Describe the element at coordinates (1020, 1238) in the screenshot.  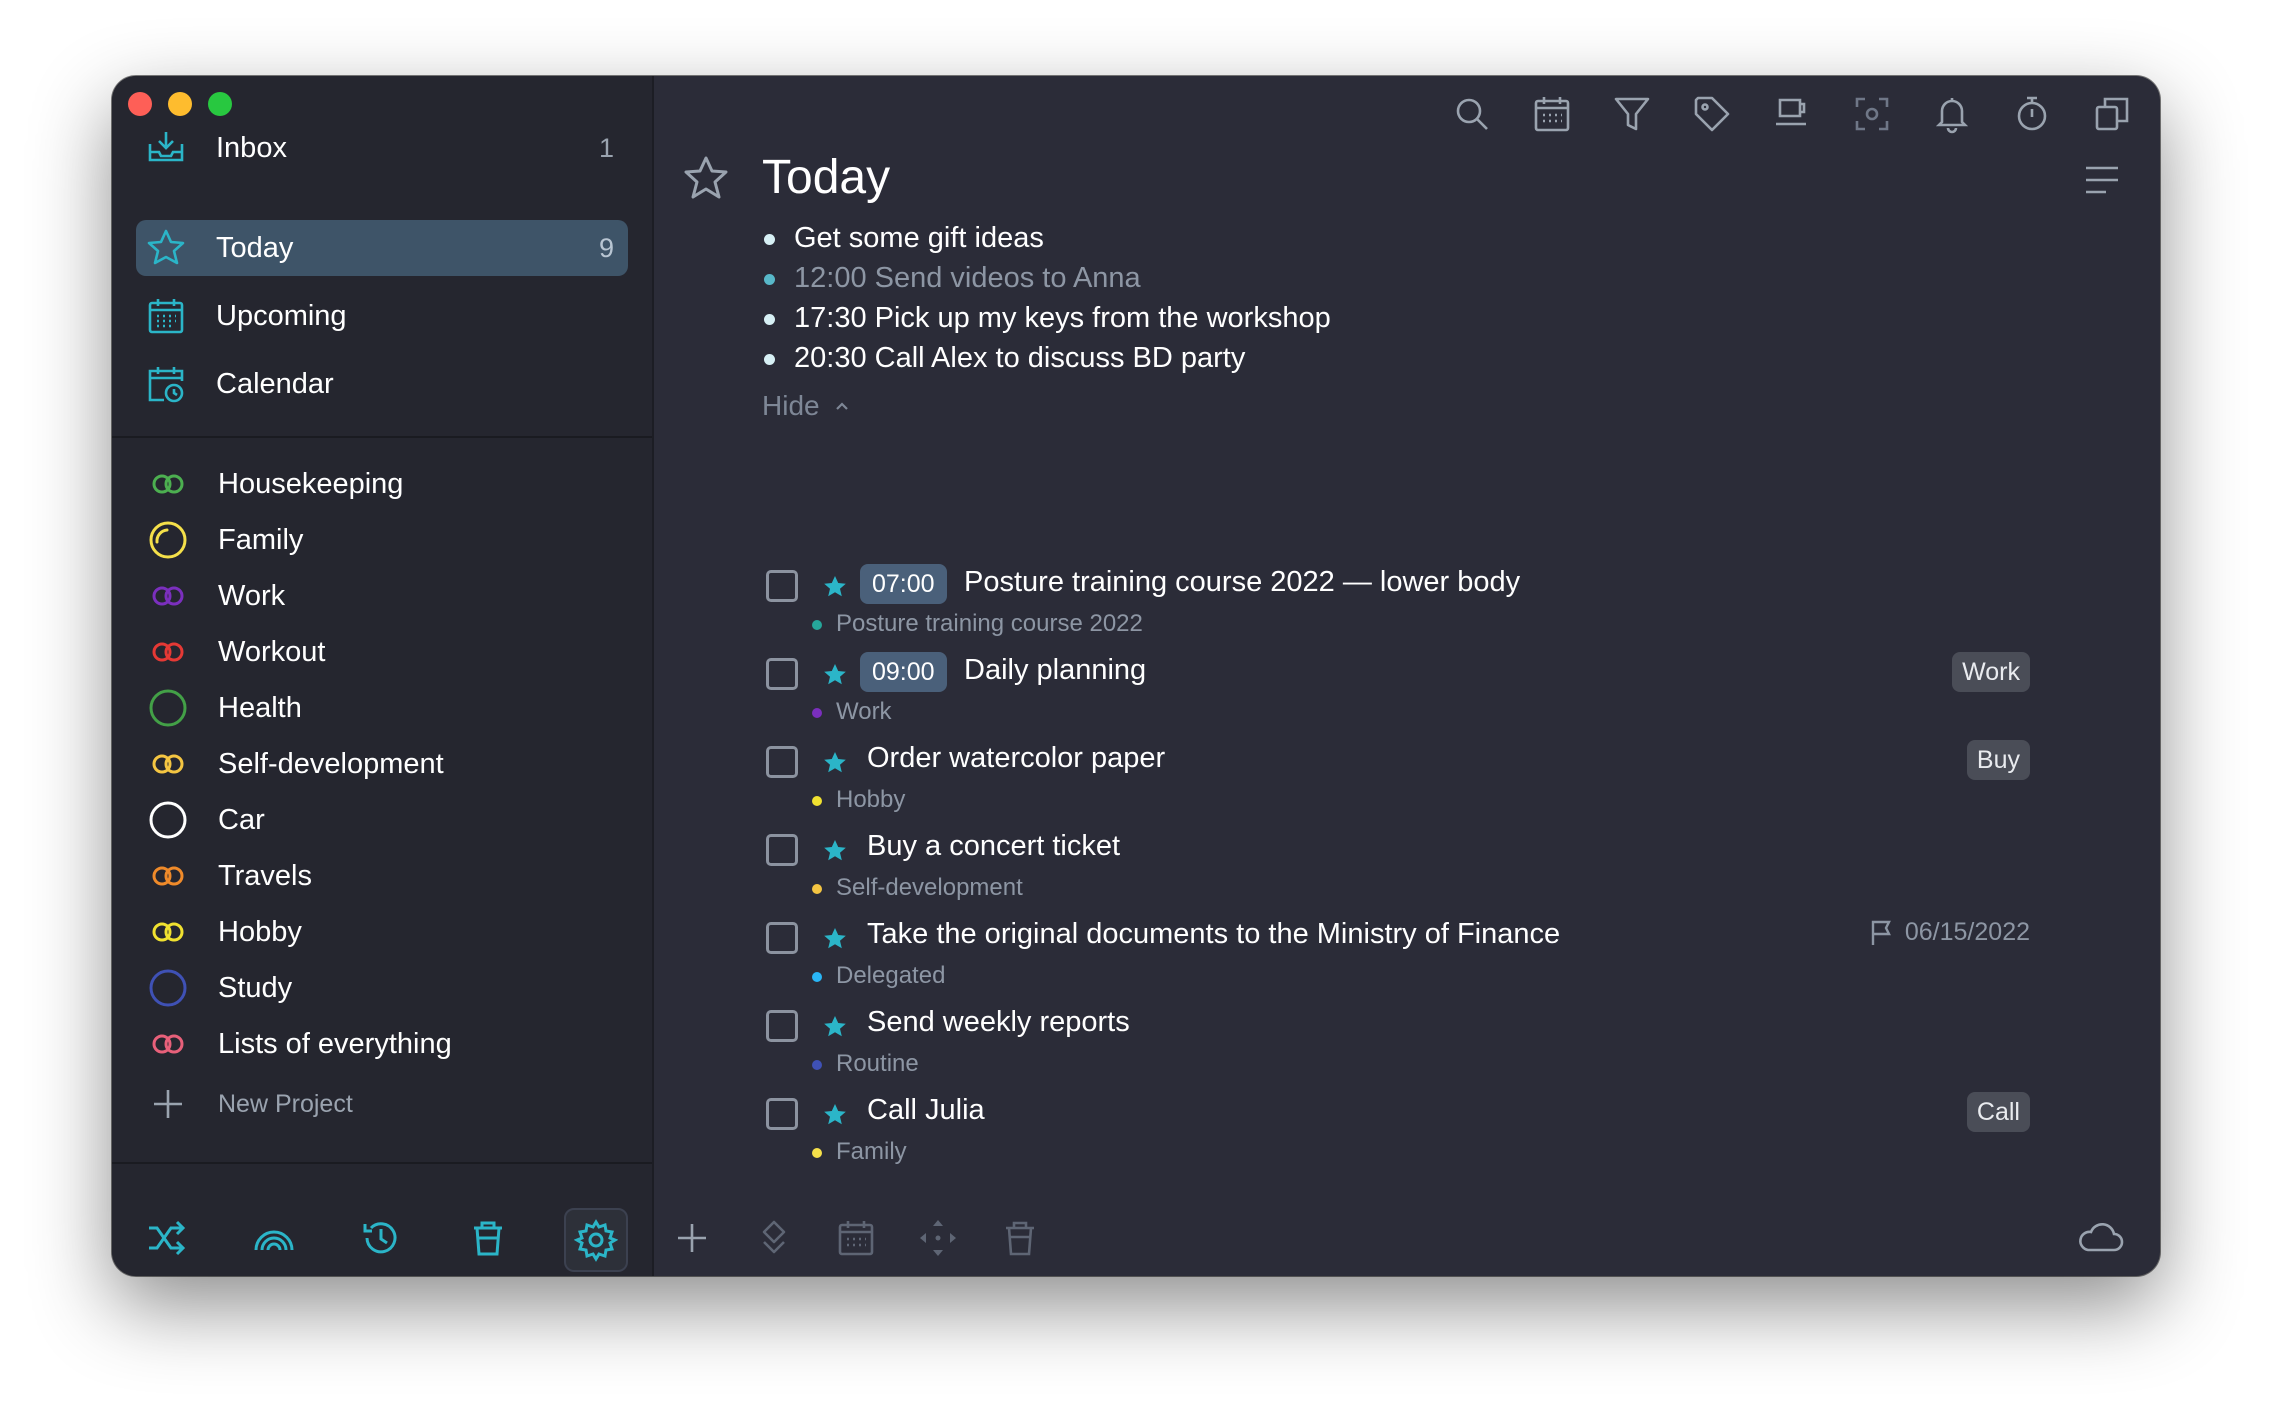
I see `delete-button` at that location.